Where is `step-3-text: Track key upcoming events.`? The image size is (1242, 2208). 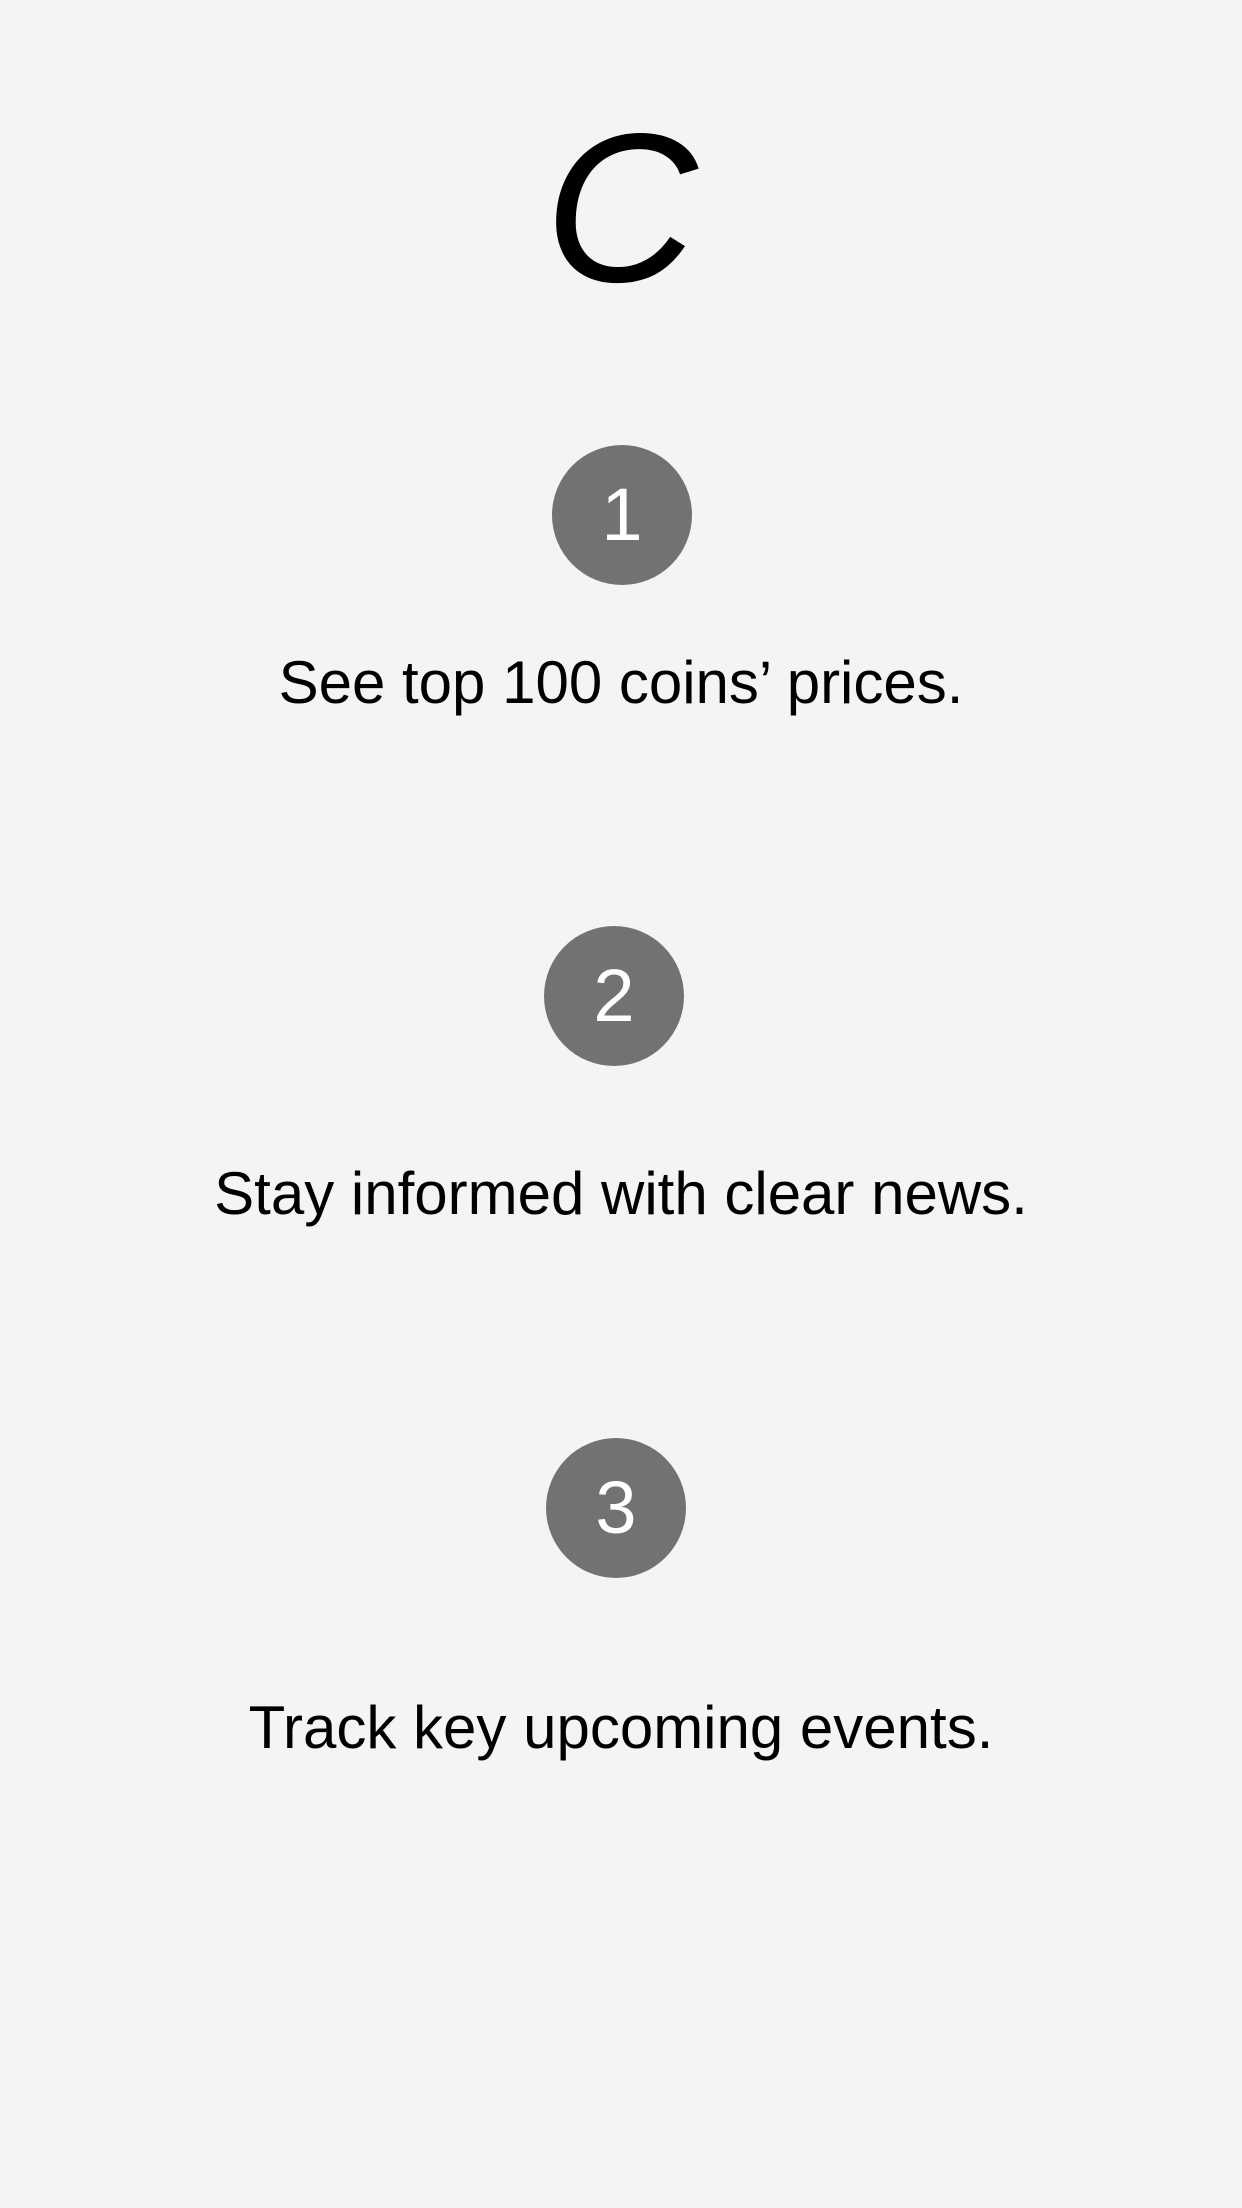
step-3-text: Track key upcoming events. is located at coordinates (621, 1727).